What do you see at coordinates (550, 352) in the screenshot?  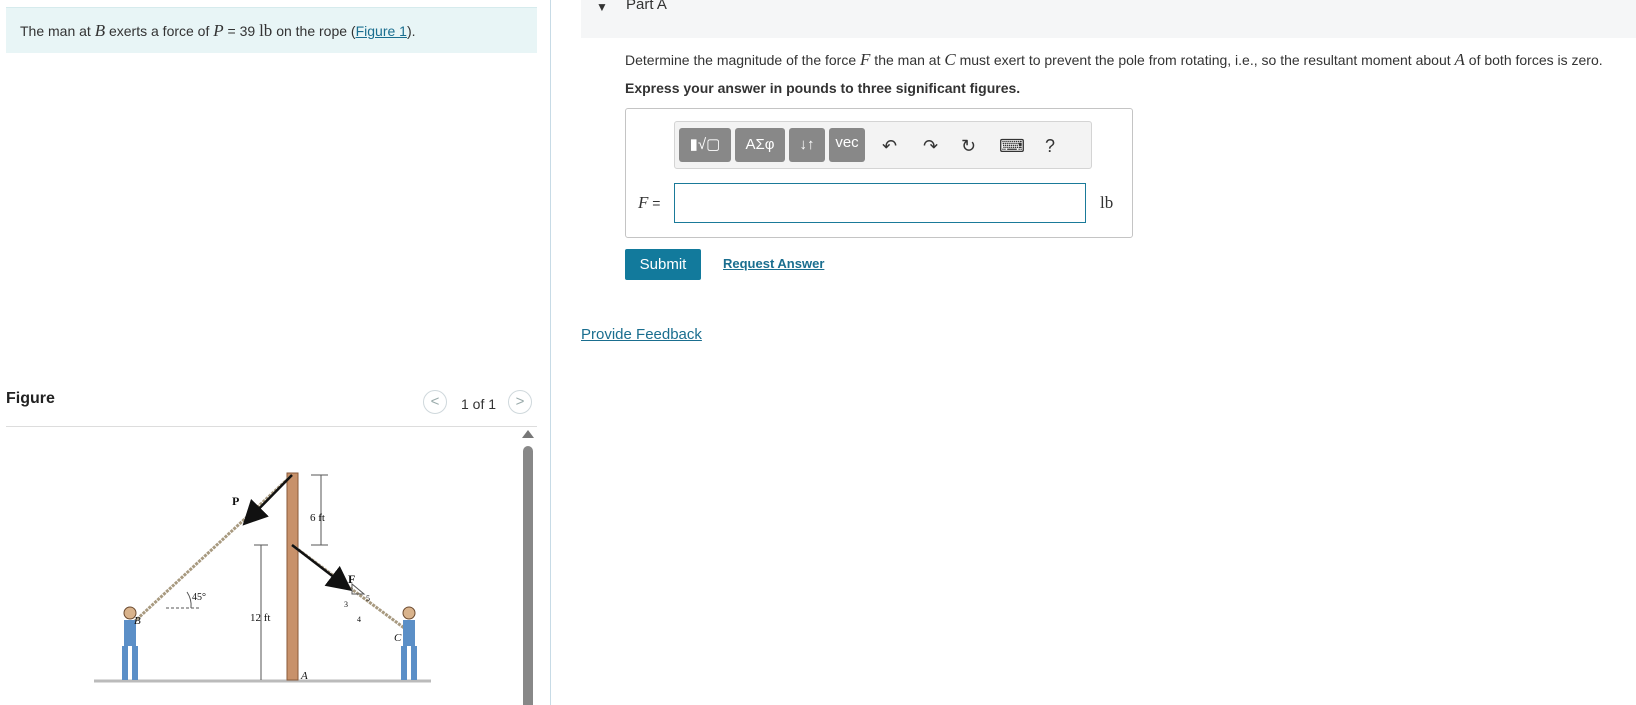 I see `column-divider` at bounding box center [550, 352].